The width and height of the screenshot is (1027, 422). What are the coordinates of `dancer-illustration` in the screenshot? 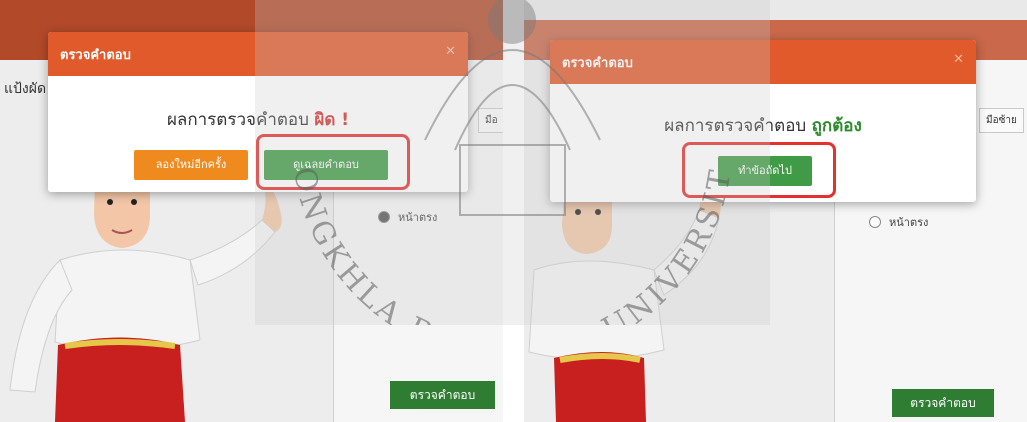 It's located at (624, 296).